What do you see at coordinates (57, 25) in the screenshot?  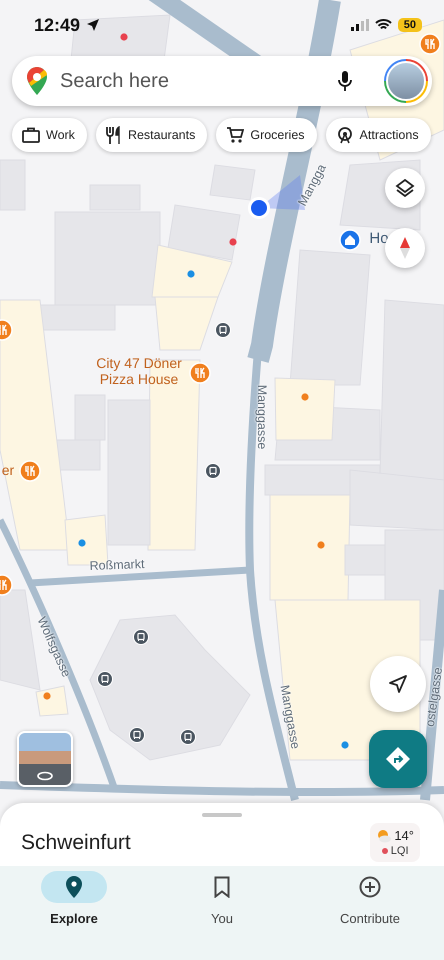 I see `status-time: 12:49` at bounding box center [57, 25].